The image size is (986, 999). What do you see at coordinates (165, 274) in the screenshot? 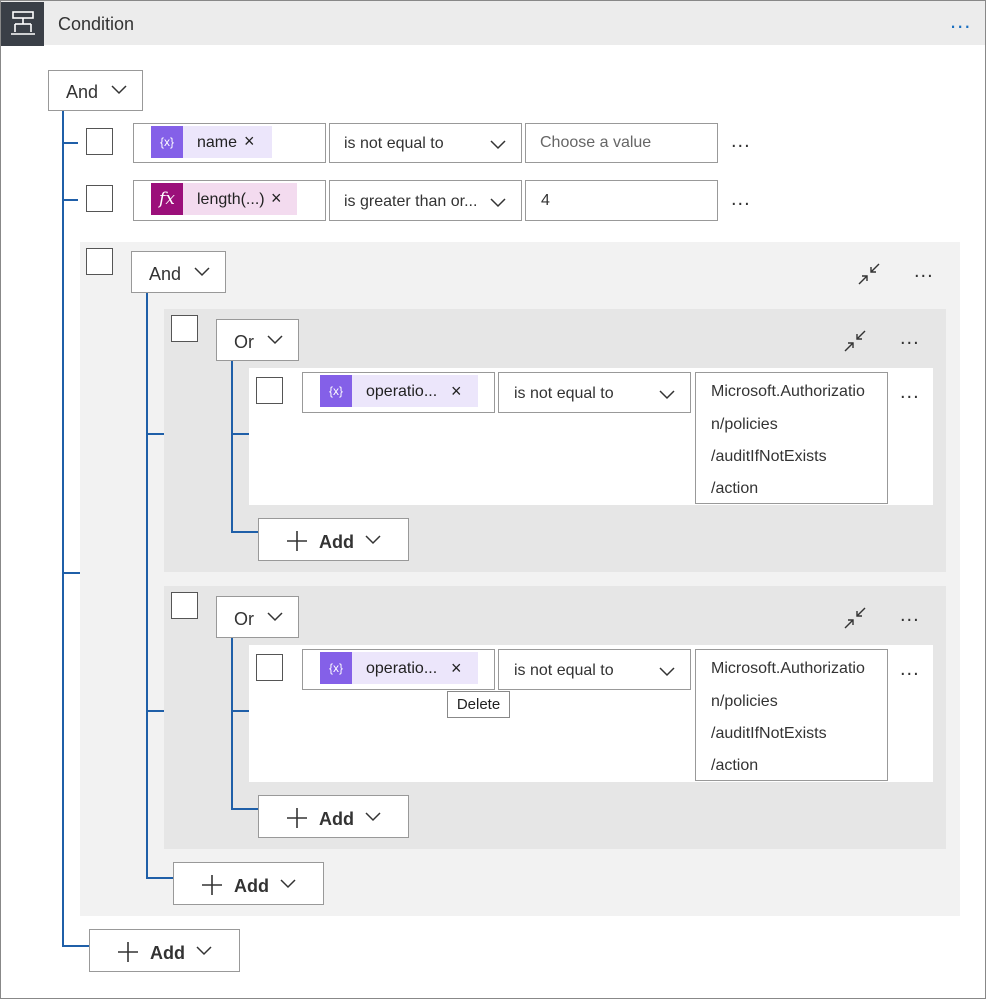
I see `group-operator-label: And` at bounding box center [165, 274].